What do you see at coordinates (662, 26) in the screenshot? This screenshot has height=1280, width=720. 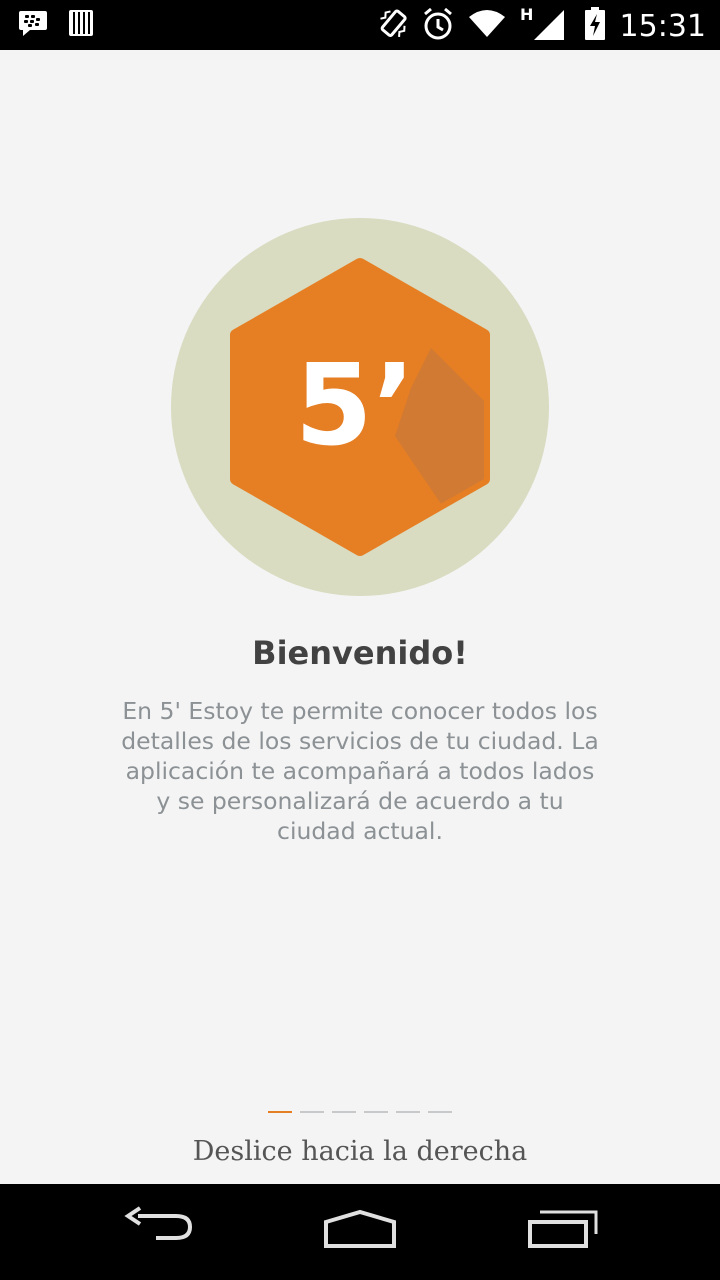 I see `clock: 15:31` at bounding box center [662, 26].